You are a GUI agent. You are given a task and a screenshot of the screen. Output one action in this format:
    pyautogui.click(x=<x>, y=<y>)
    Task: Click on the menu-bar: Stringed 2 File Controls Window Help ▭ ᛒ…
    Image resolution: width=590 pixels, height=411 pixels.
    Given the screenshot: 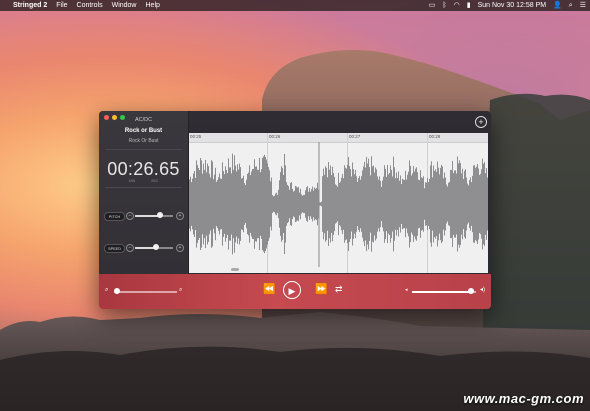 What is the action you would take?
    pyautogui.click(x=295, y=5)
    